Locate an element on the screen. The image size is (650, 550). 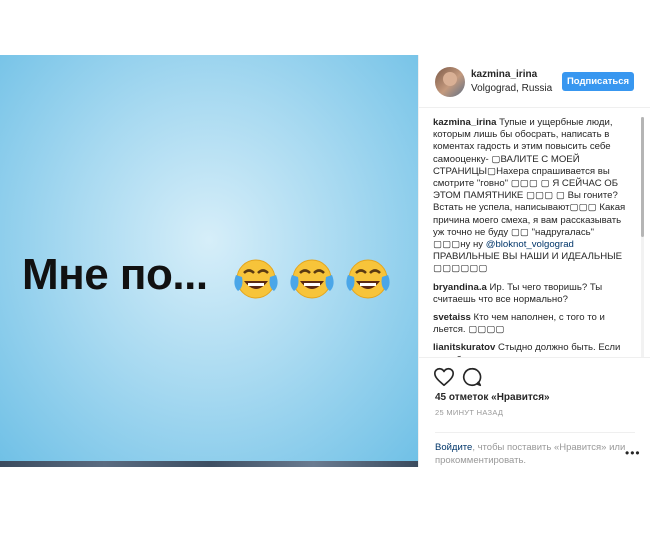
comment-icon is located at coordinates (472, 377).